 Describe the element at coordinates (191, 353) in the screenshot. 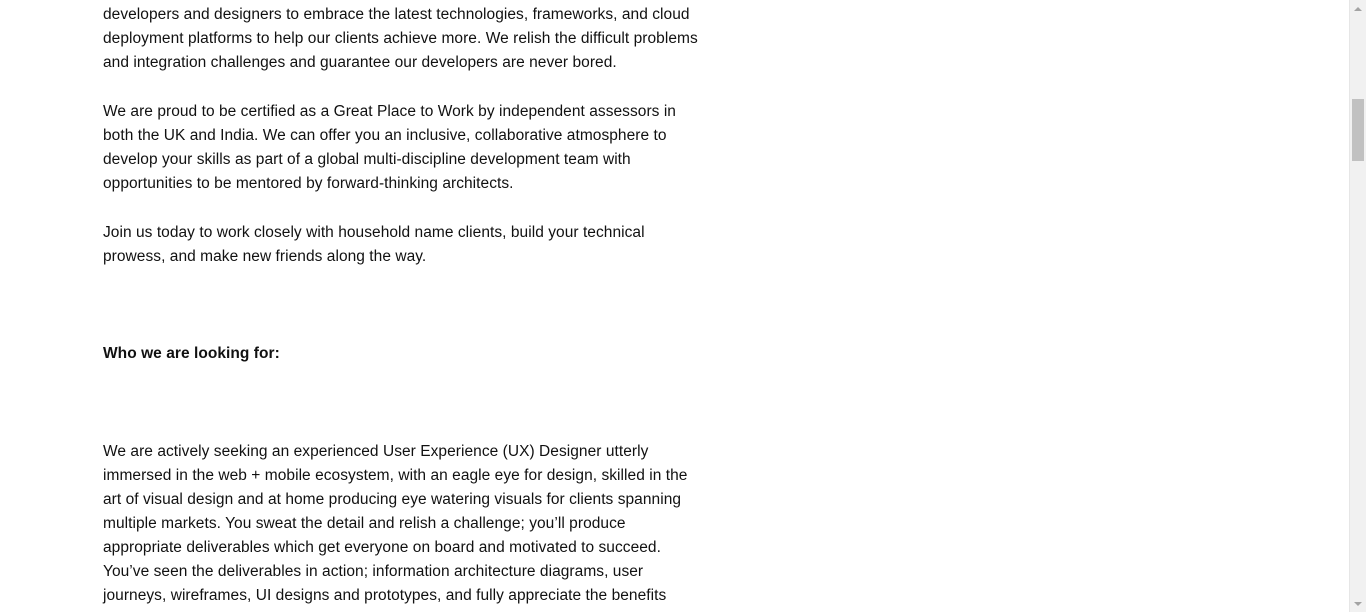

I see `section-heading: Who we are looking for:` at that location.